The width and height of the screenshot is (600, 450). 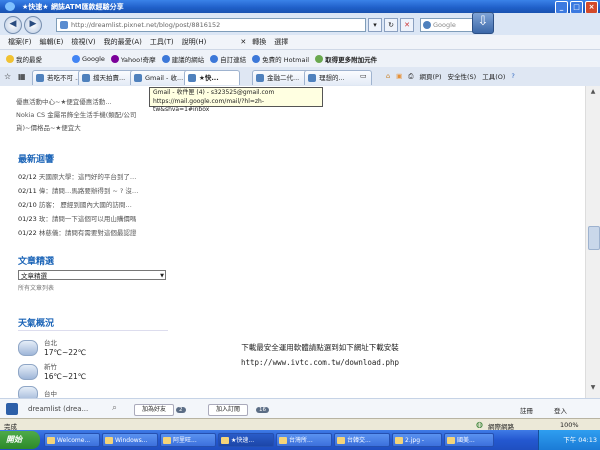 I want to click on subscribe-count: 16, so click(x=262, y=409).